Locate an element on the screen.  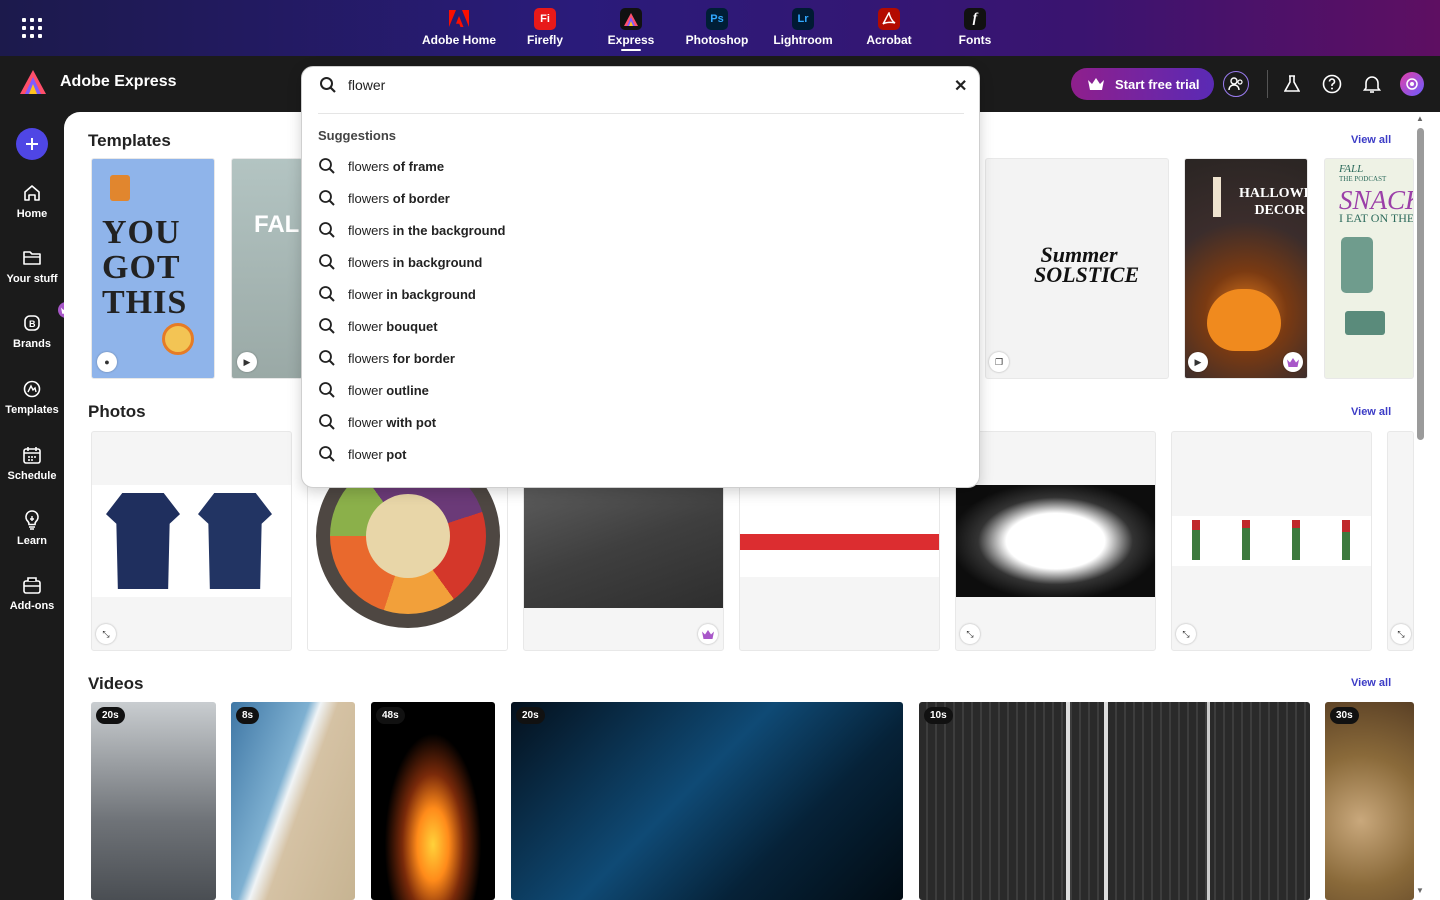
suggestion-item: flower outline is located at coordinates (638, 390).